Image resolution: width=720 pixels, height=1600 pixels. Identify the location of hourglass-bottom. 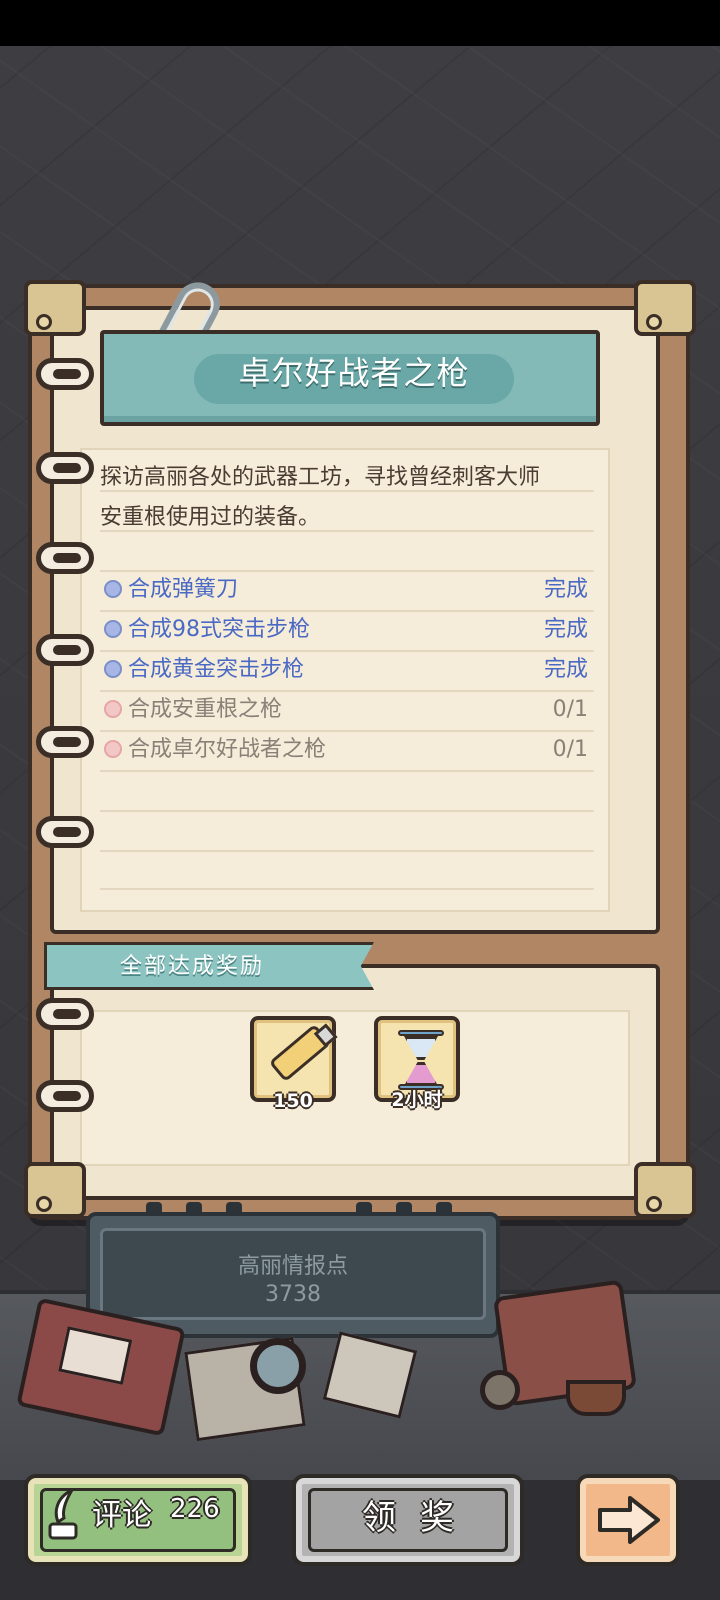
(421, 1074).